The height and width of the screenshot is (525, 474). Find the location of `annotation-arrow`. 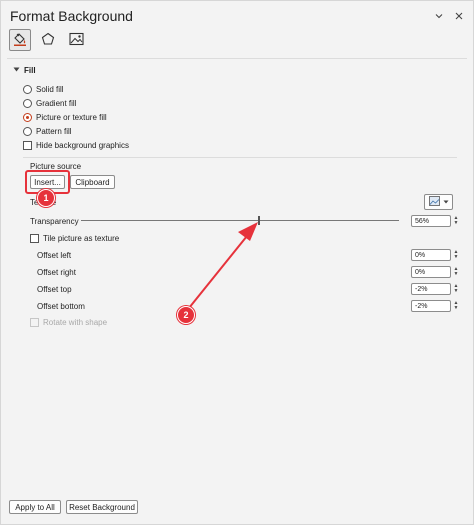

annotation-arrow is located at coordinates (223, 265).